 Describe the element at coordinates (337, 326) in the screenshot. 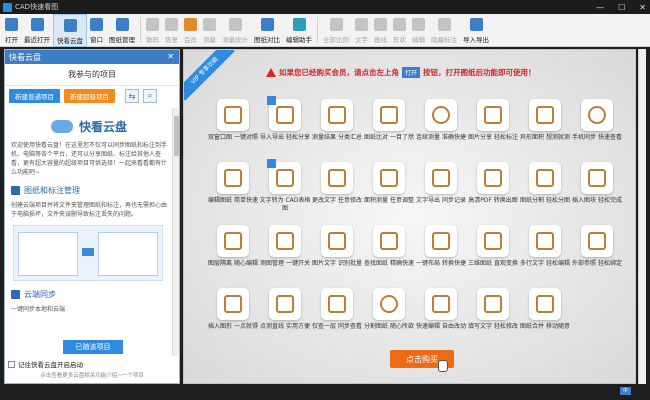

I see `feature-label: 仅查一层 同步查看` at that location.